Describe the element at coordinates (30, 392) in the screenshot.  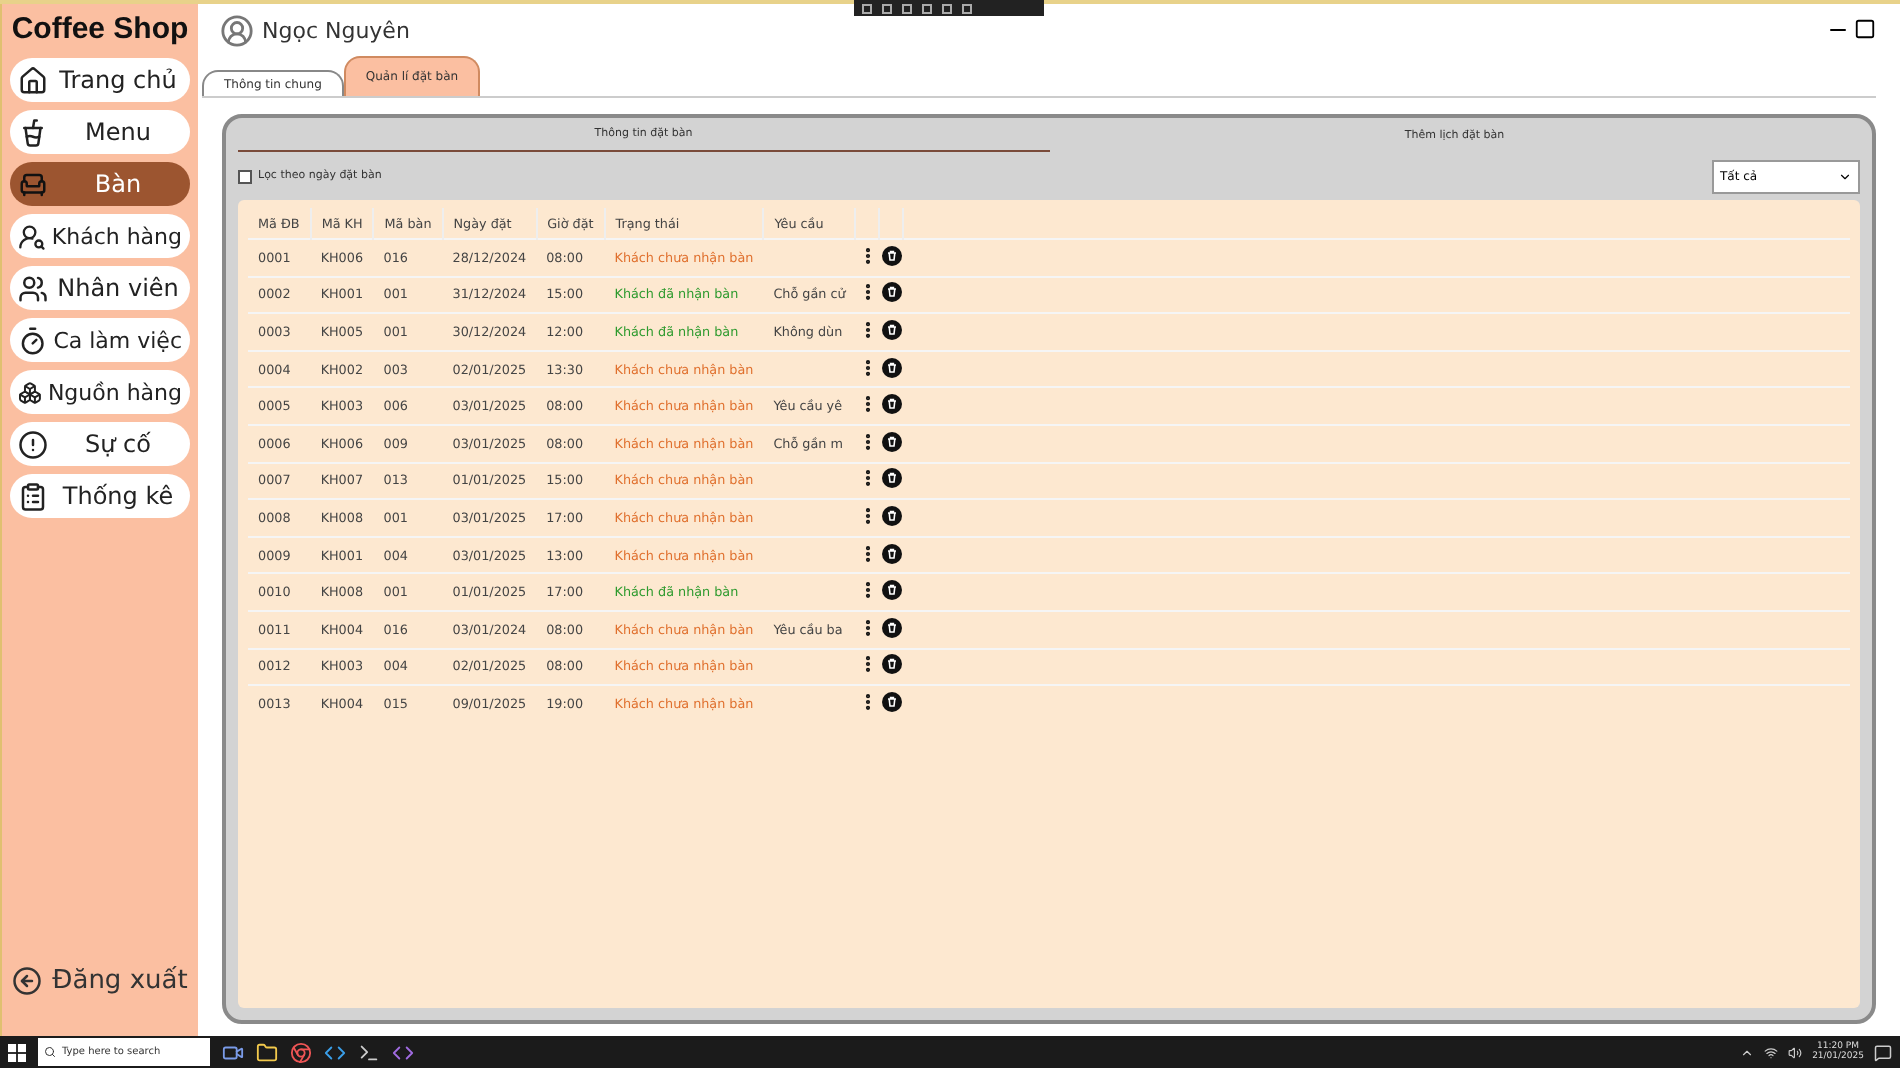
I see `boxes-icon` at that location.